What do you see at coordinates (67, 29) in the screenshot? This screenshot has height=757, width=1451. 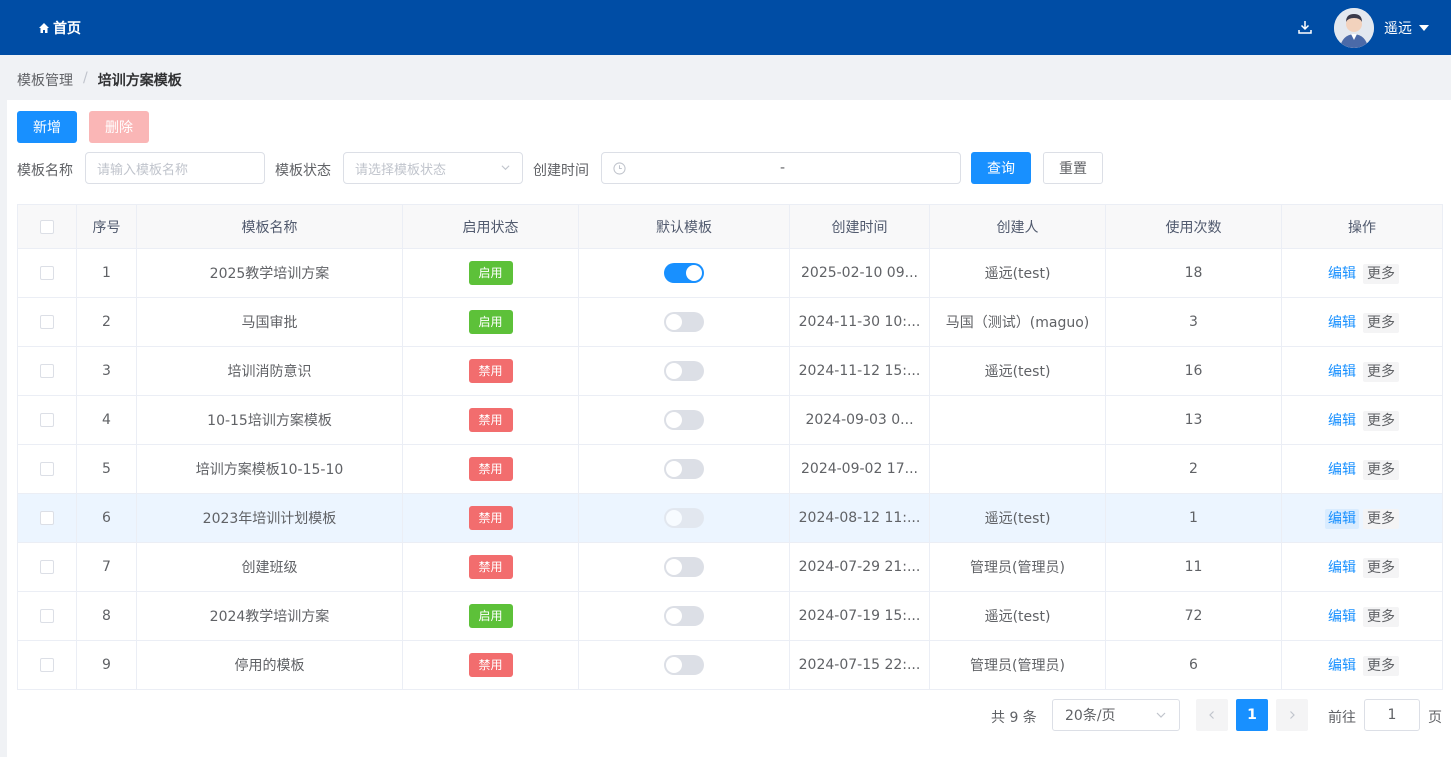 I see `home-label: 首页` at bounding box center [67, 29].